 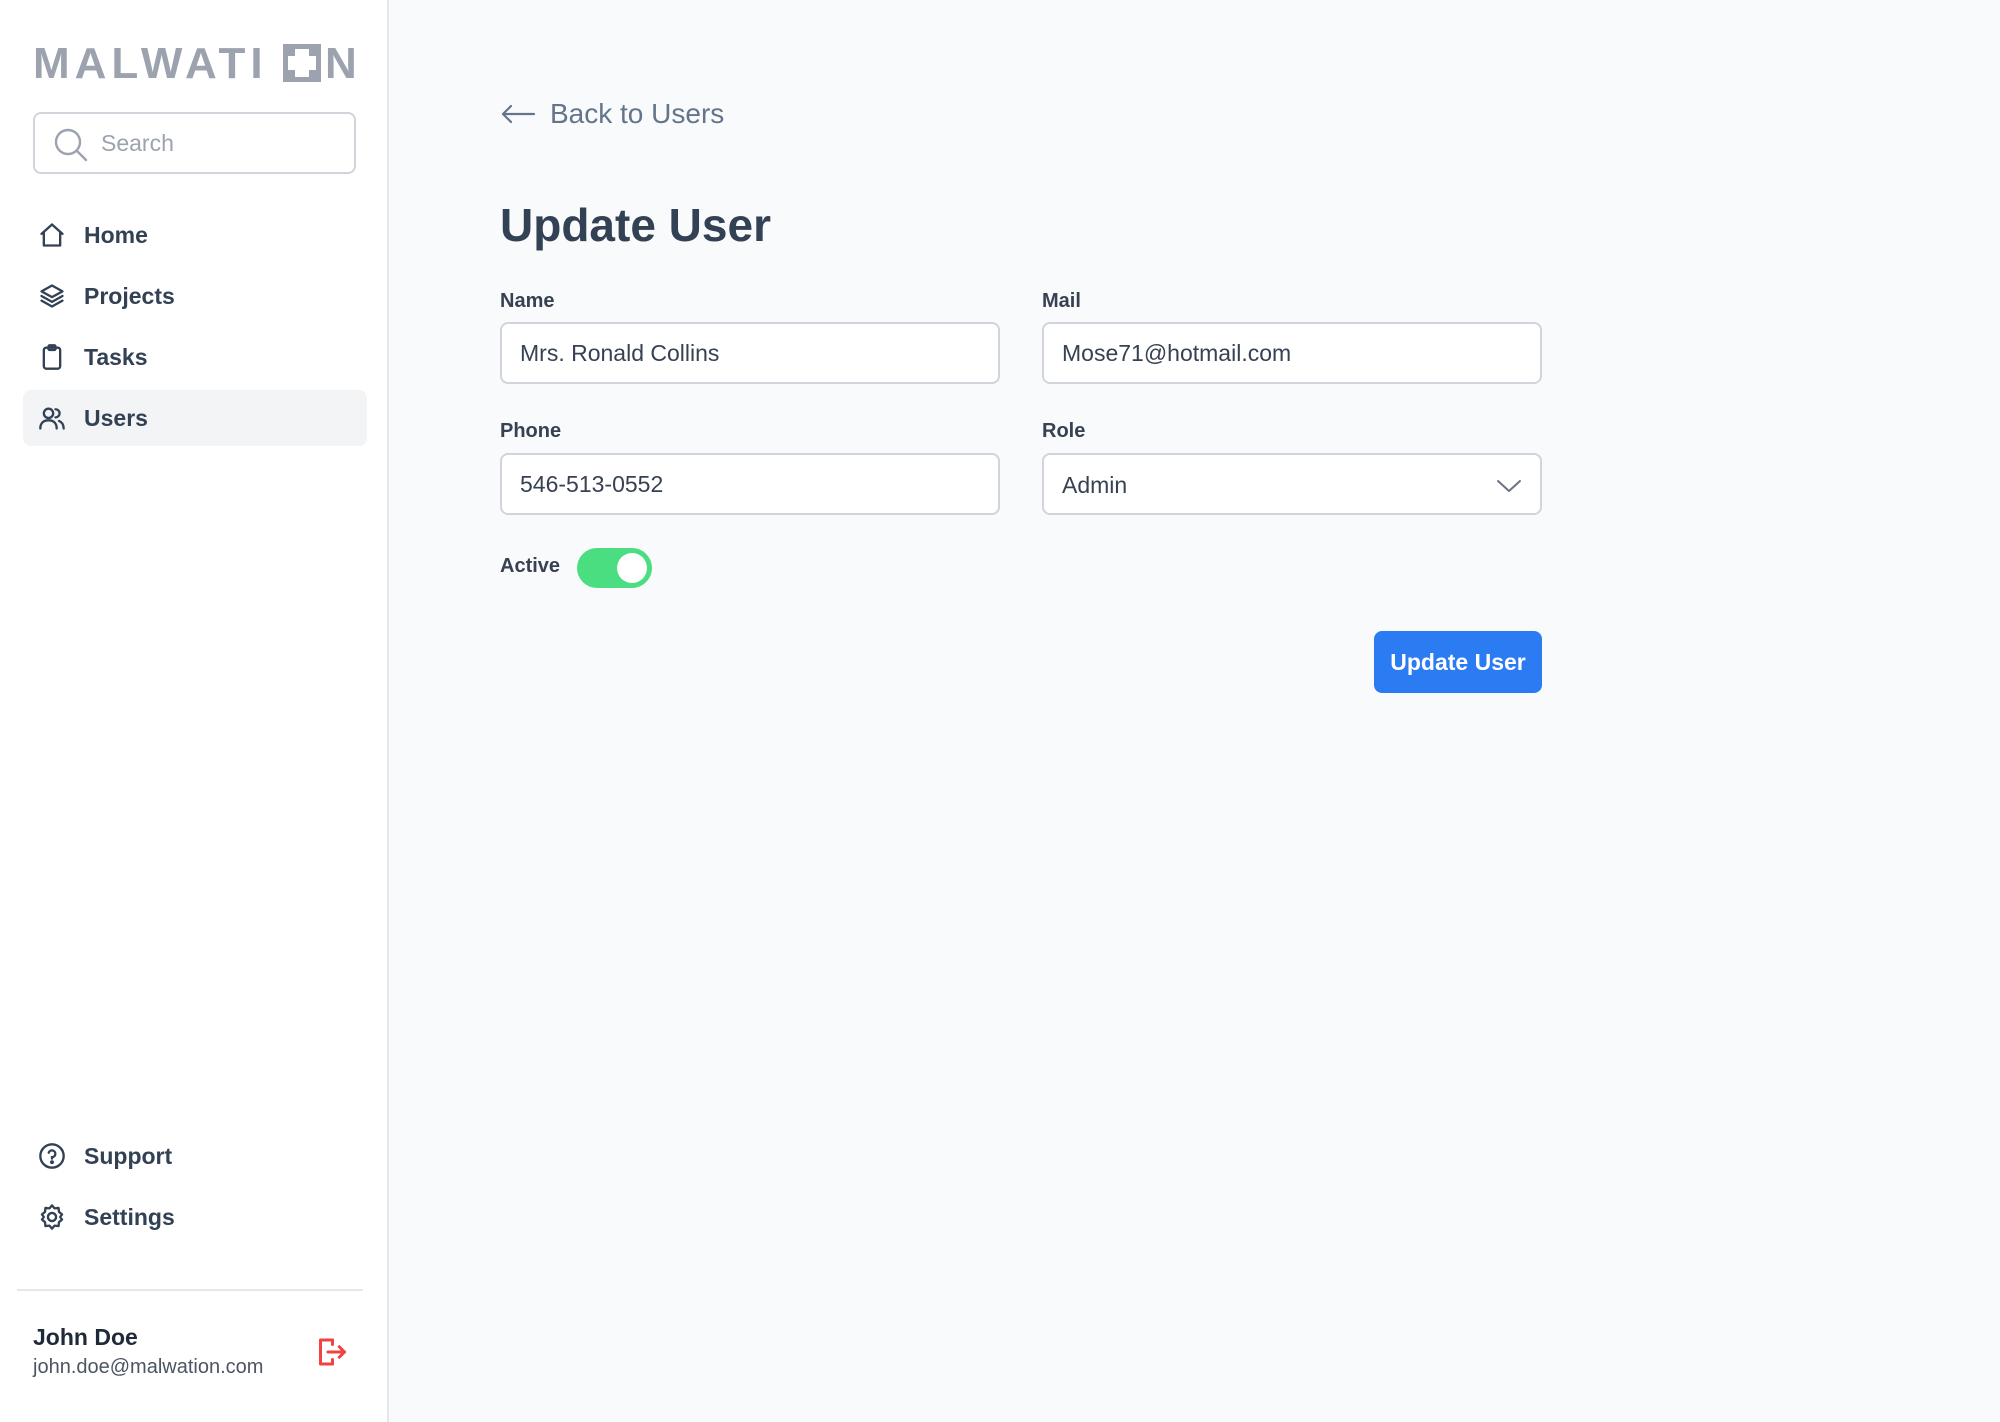 I want to click on sidebar-item-label: Support, so click(x=128, y=1155).